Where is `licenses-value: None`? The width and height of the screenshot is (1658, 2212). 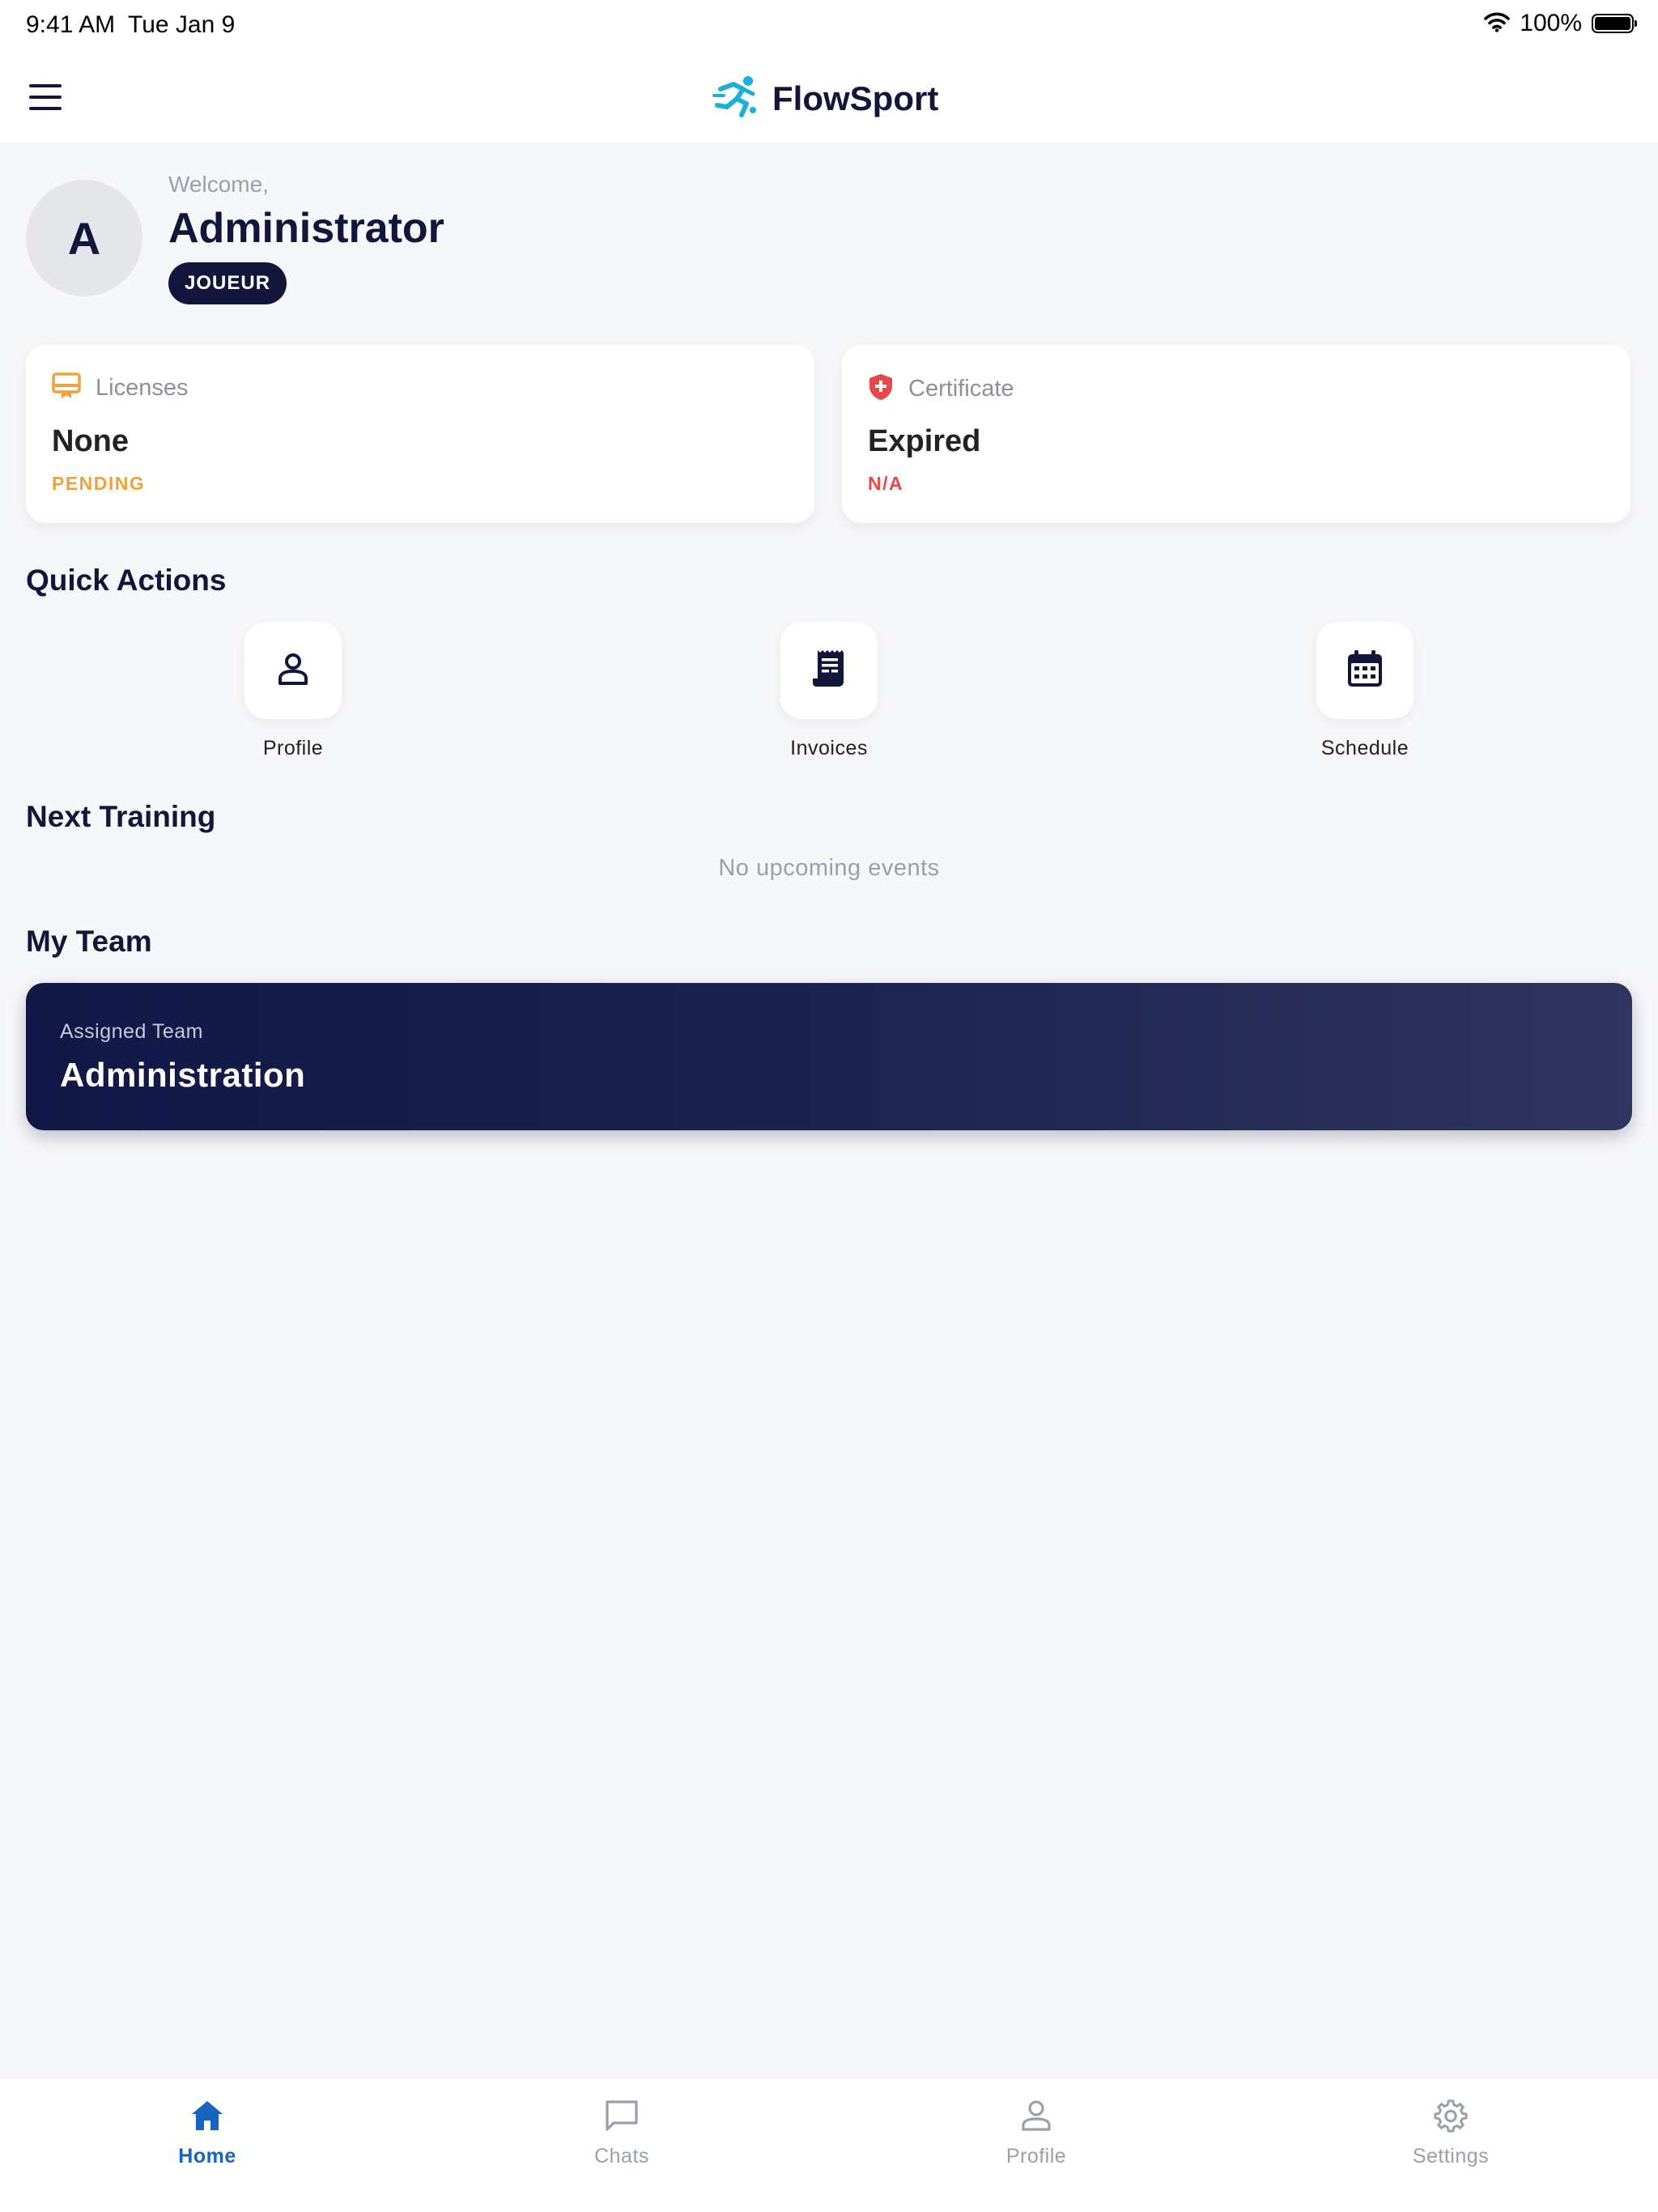
licenses-value: None is located at coordinates (90, 441).